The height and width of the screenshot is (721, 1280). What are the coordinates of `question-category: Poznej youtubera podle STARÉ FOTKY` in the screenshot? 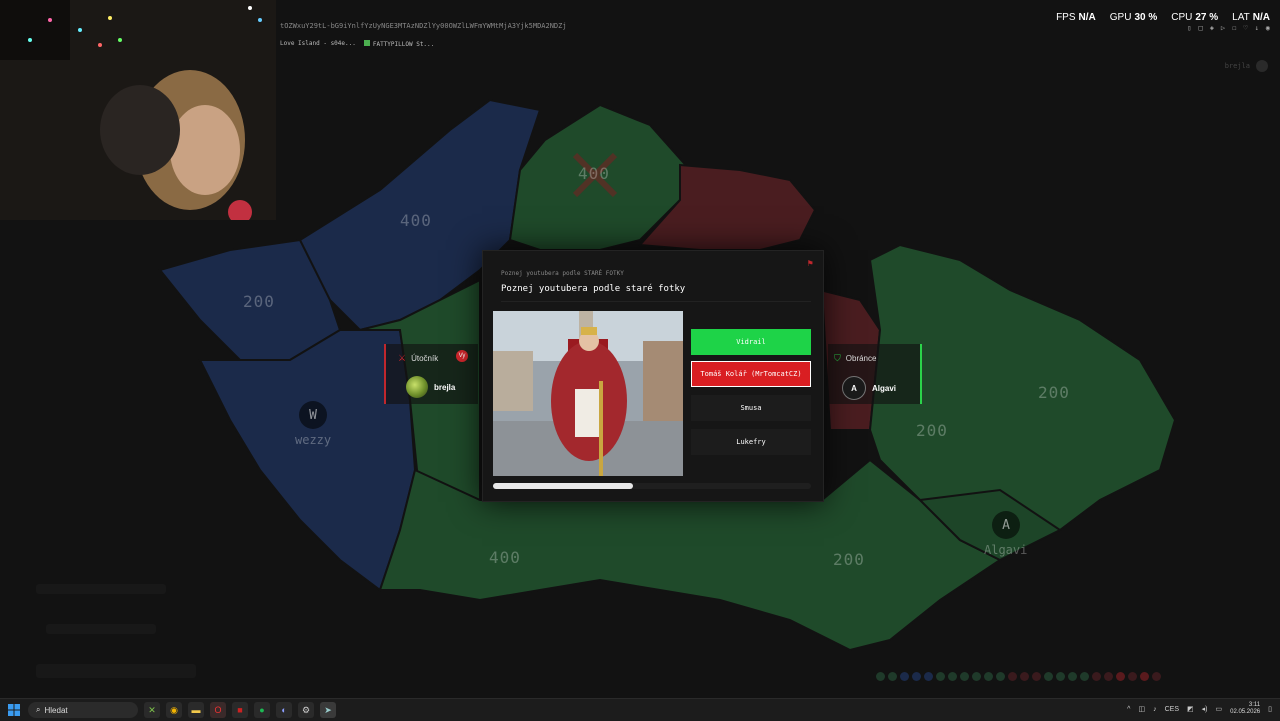 It's located at (562, 273).